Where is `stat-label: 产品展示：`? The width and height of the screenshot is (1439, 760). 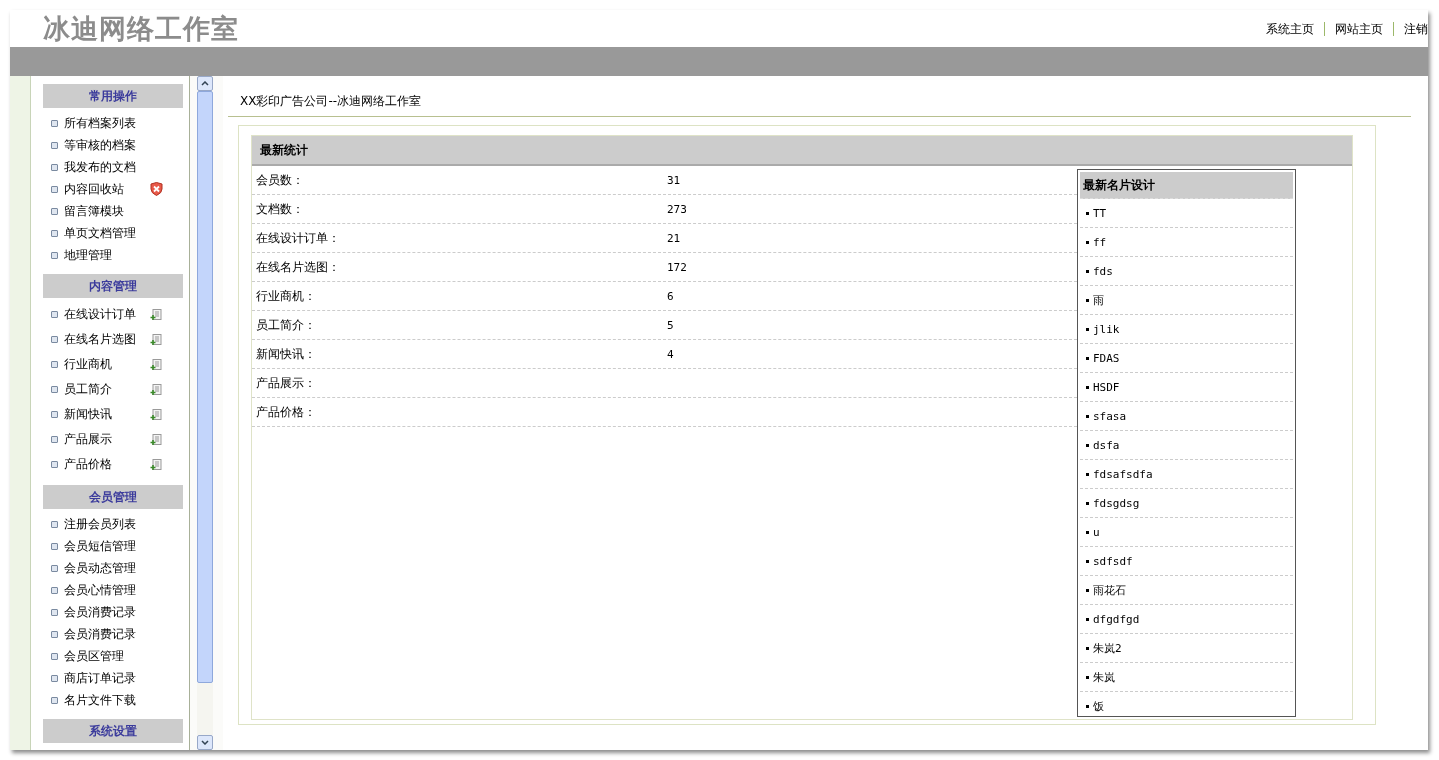 stat-label: 产品展示： is located at coordinates (286, 383).